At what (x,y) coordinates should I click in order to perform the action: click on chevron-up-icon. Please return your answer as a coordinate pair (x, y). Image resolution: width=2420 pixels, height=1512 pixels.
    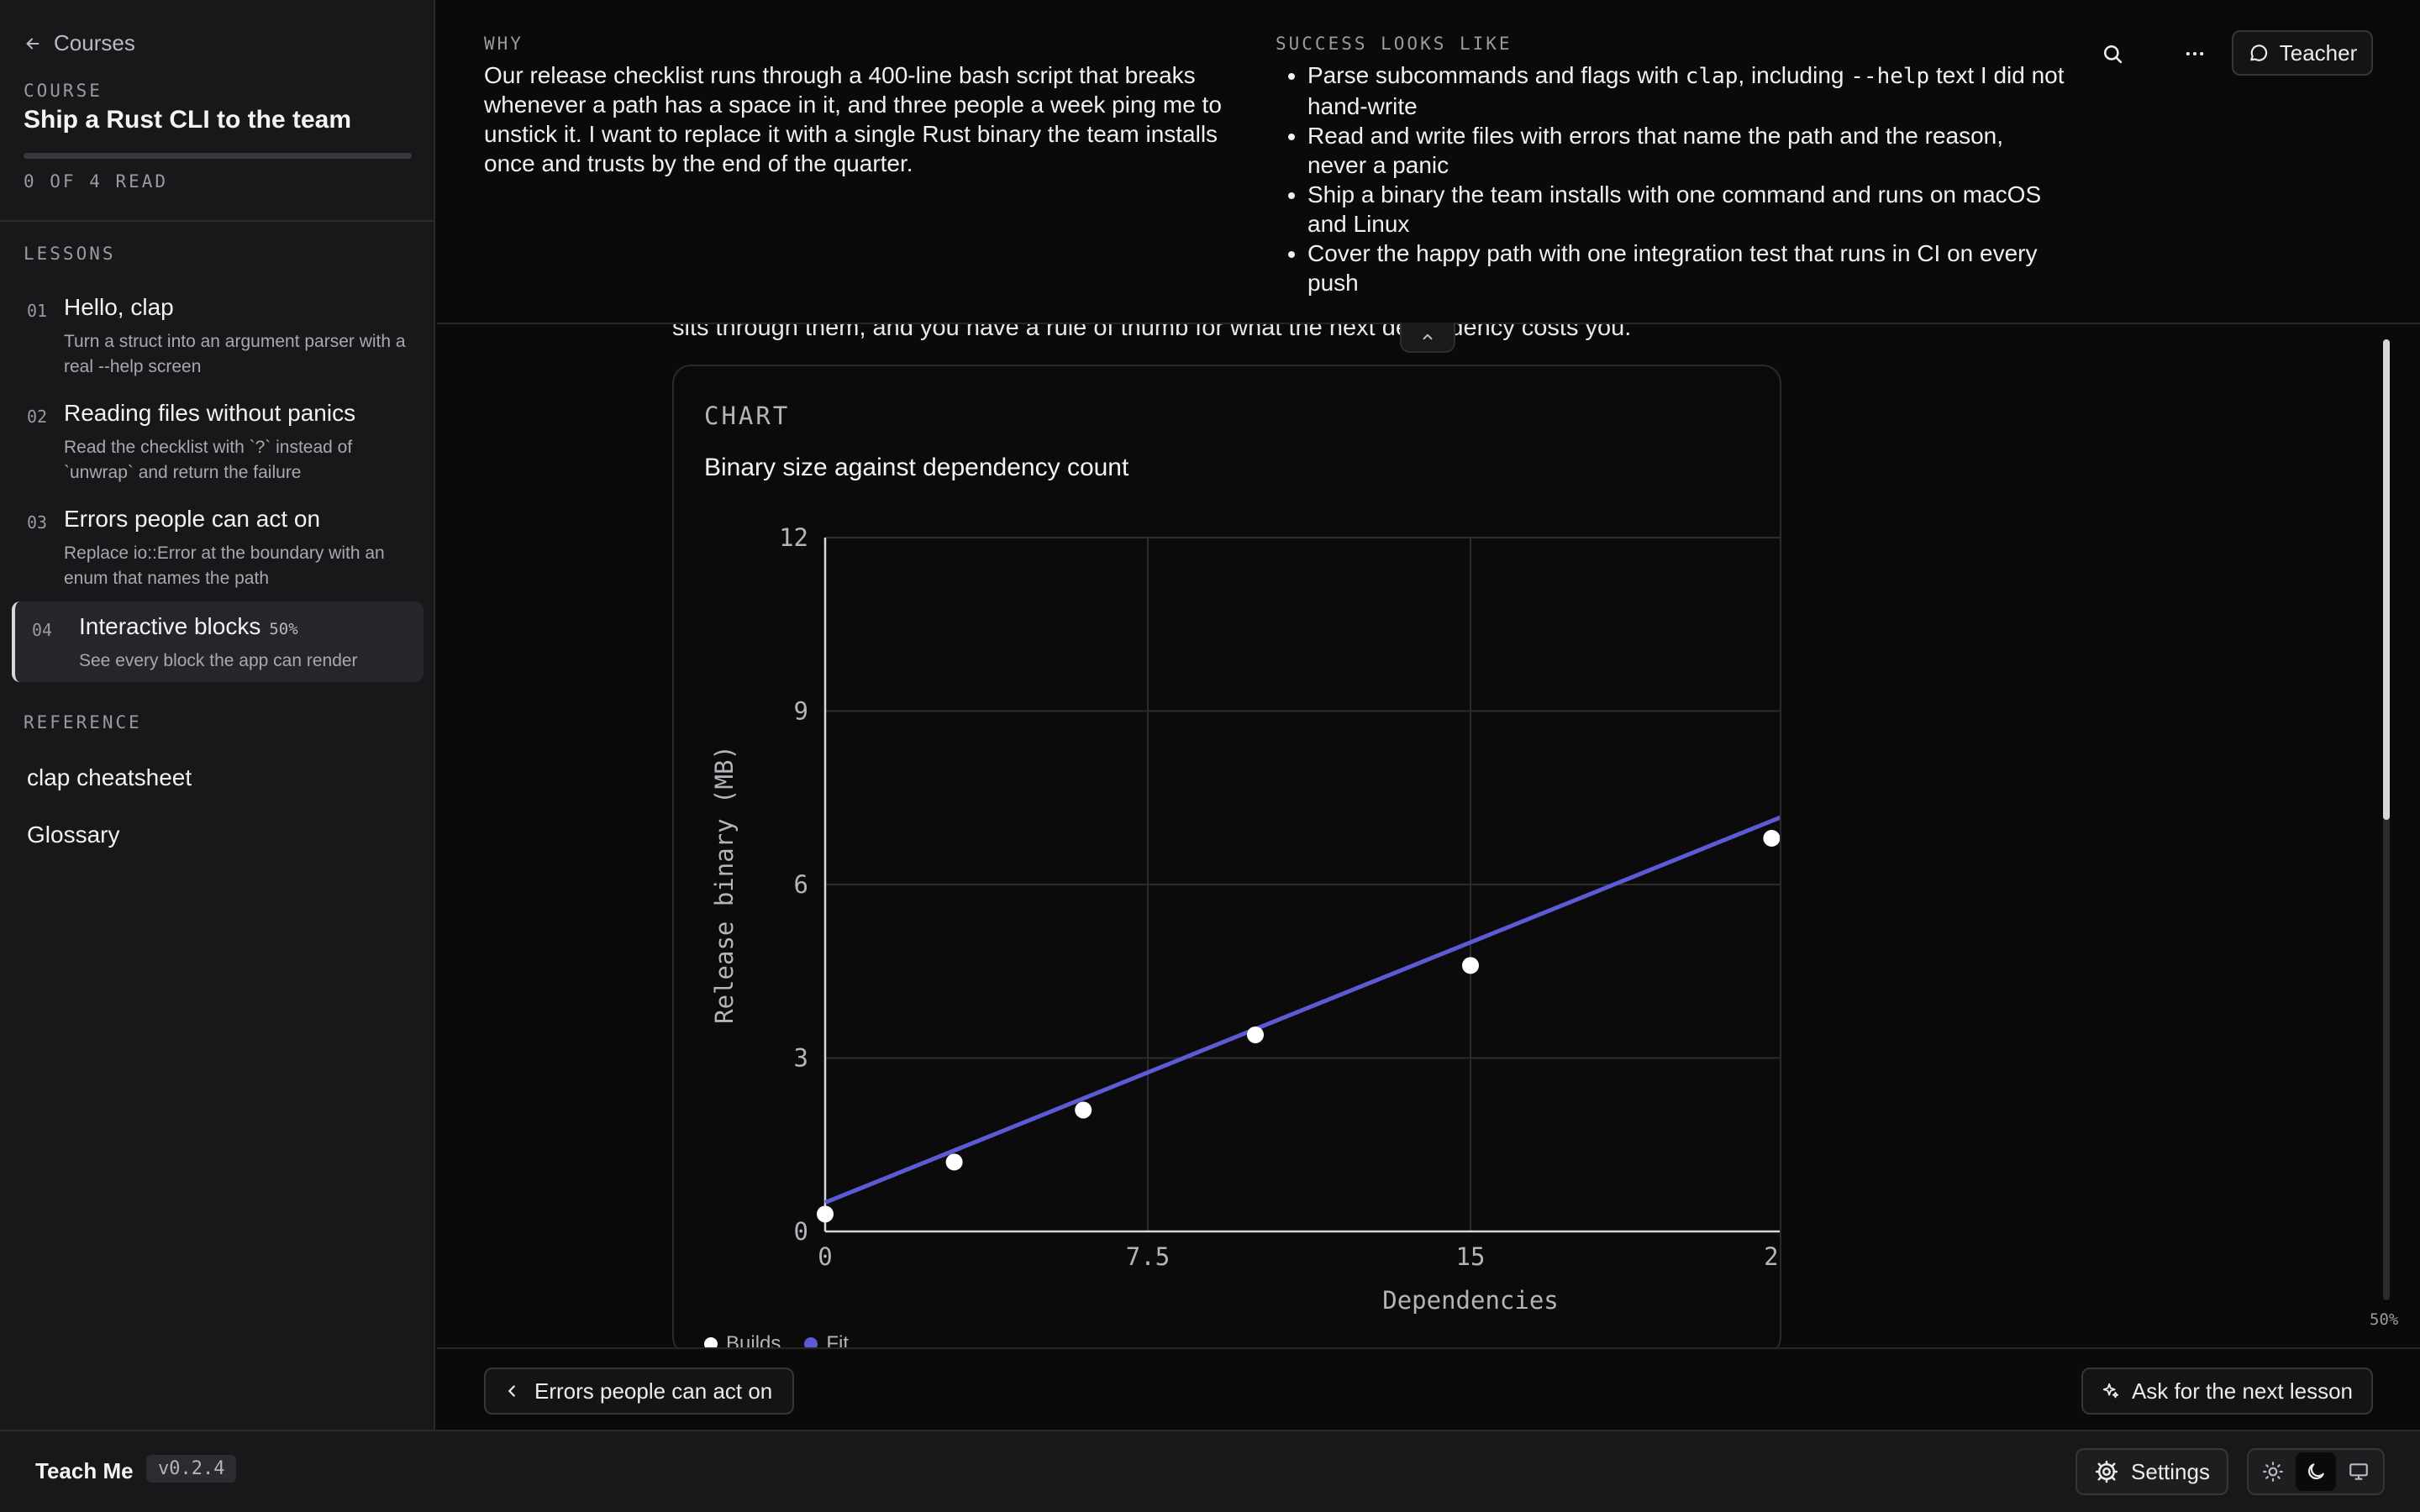
    Looking at the image, I should click on (1428, 336).